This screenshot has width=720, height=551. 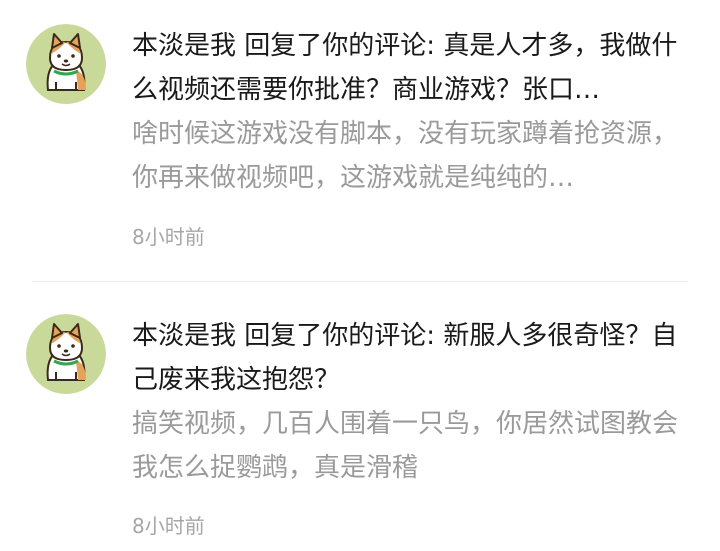 What do you see at coordinates (408, 446) in the screenshot?
I see `quoted-comment: 搞笑视频，几百人围着一只鸟，你居然试图教会我怎么捉鹦鹉，真是滑稽` at bounding box center [408, 446].